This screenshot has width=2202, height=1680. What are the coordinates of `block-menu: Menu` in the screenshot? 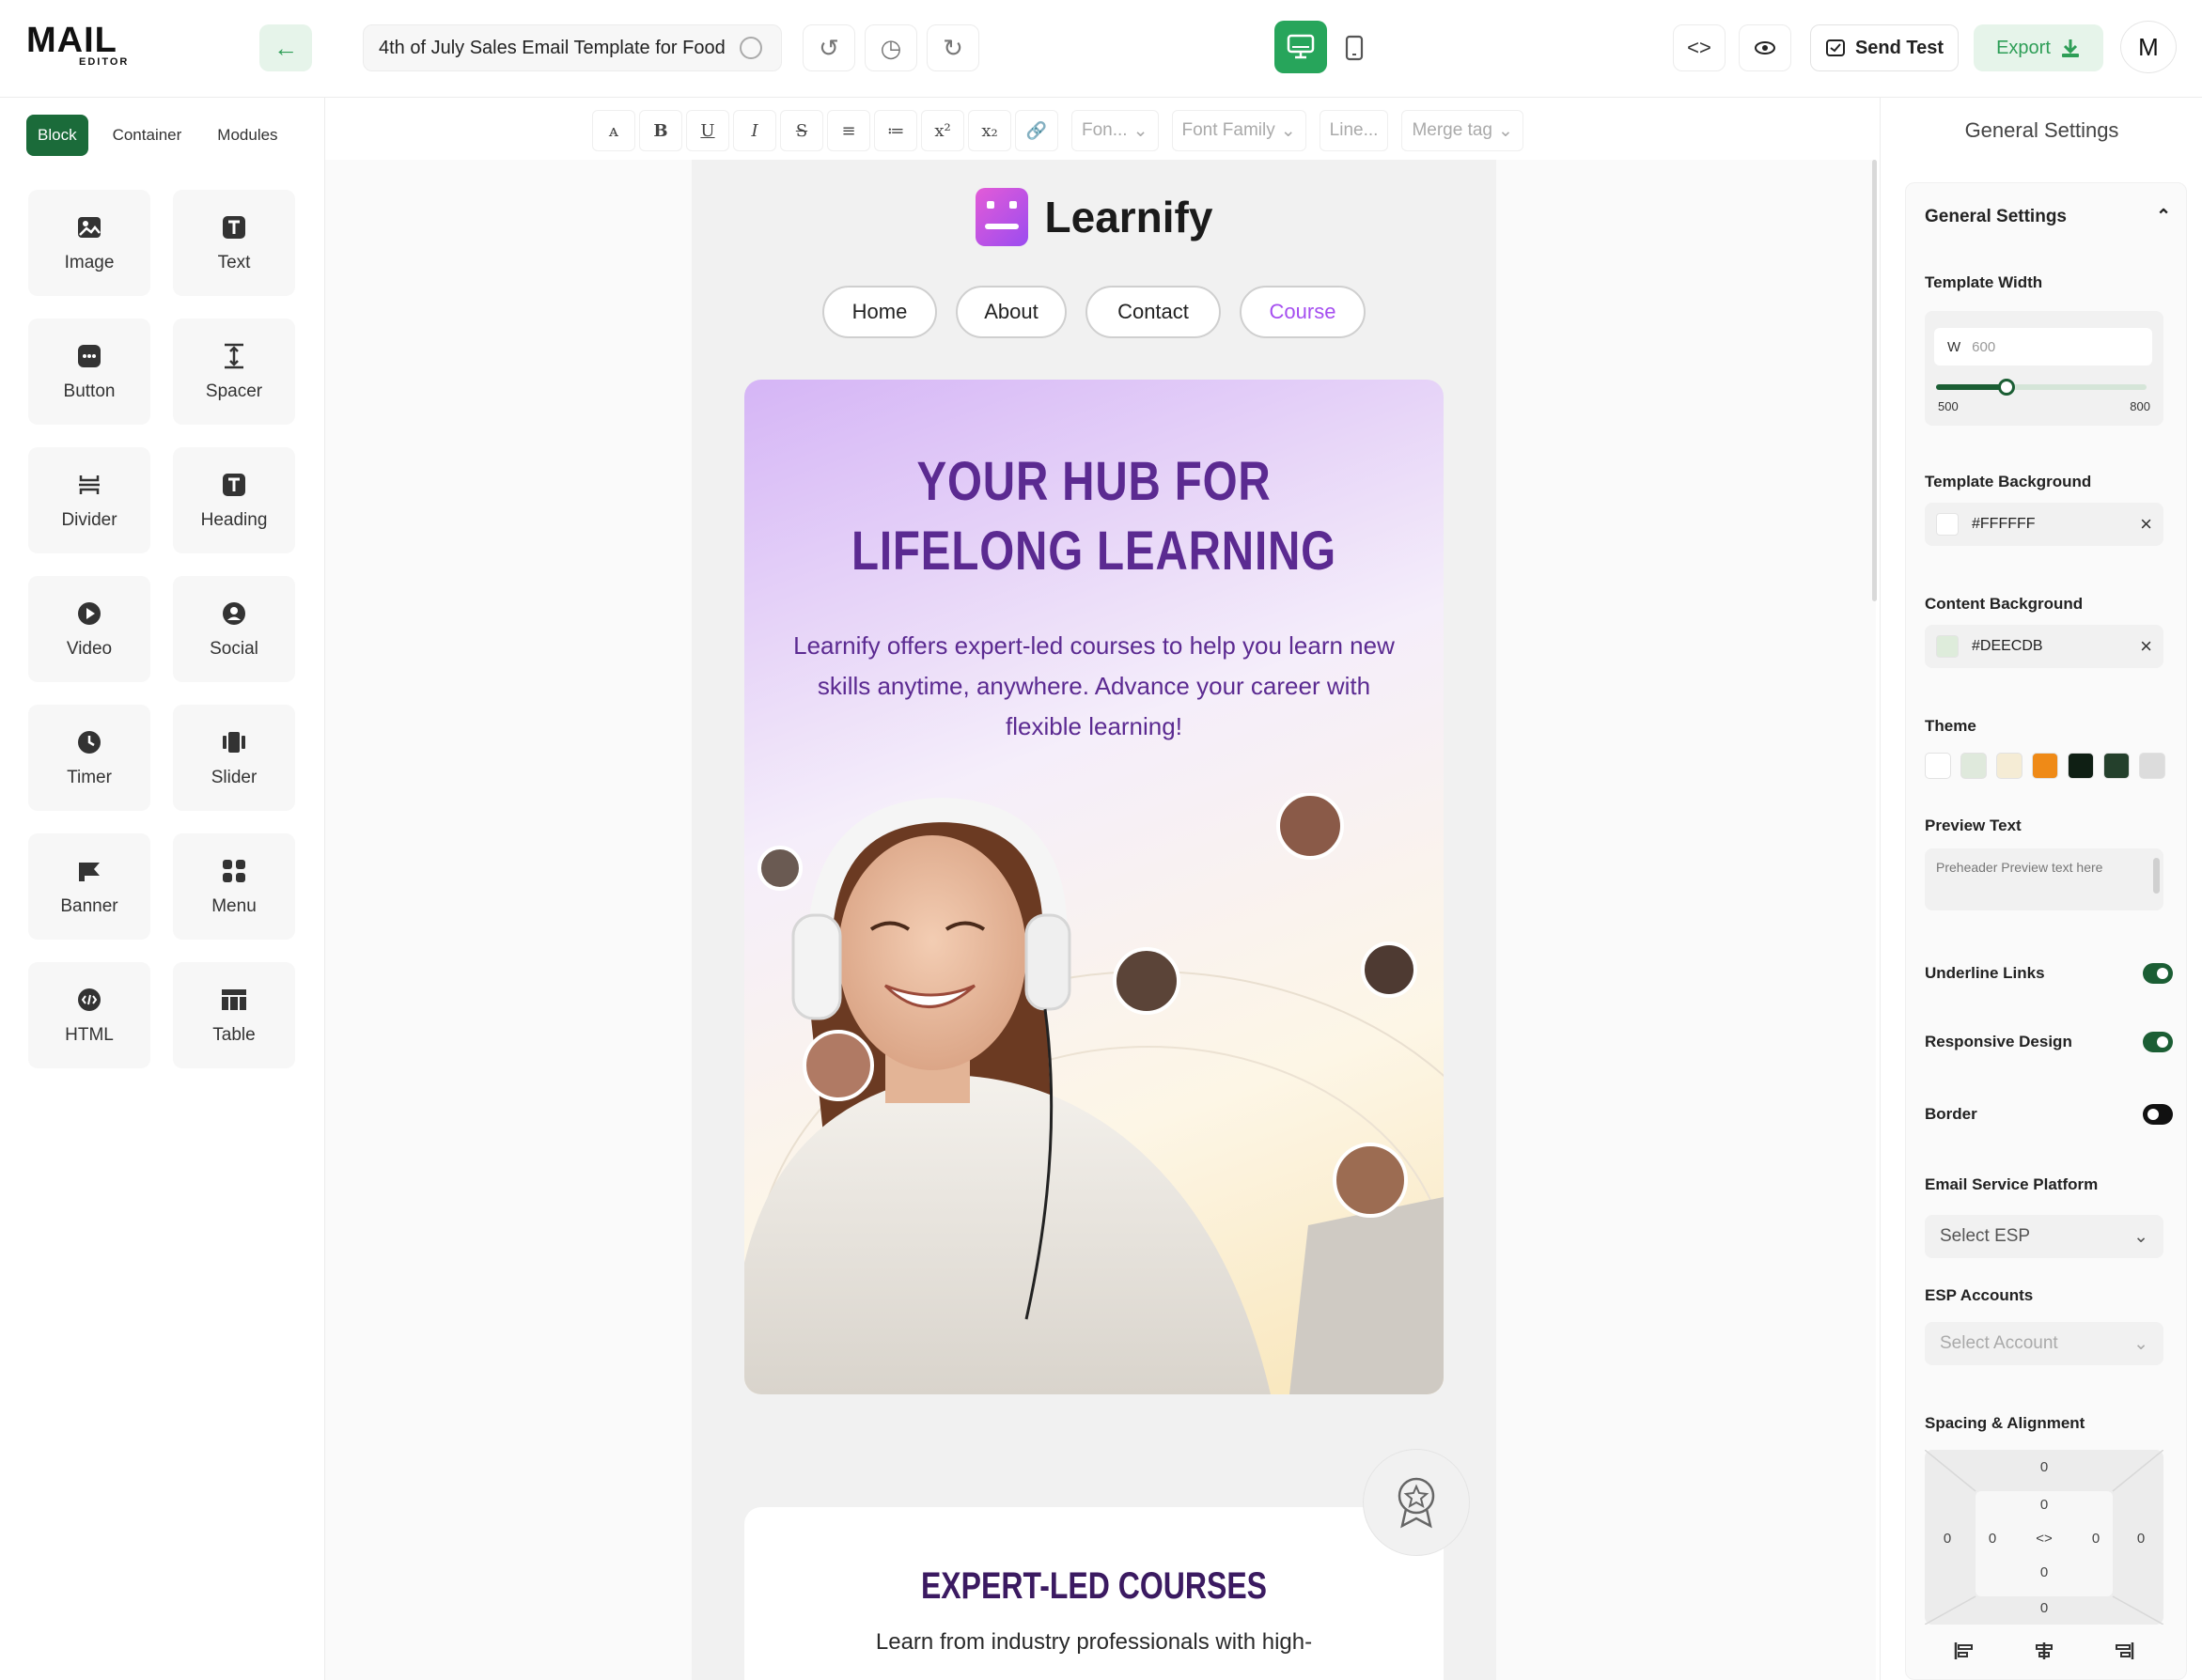 It's located at (234, 886).